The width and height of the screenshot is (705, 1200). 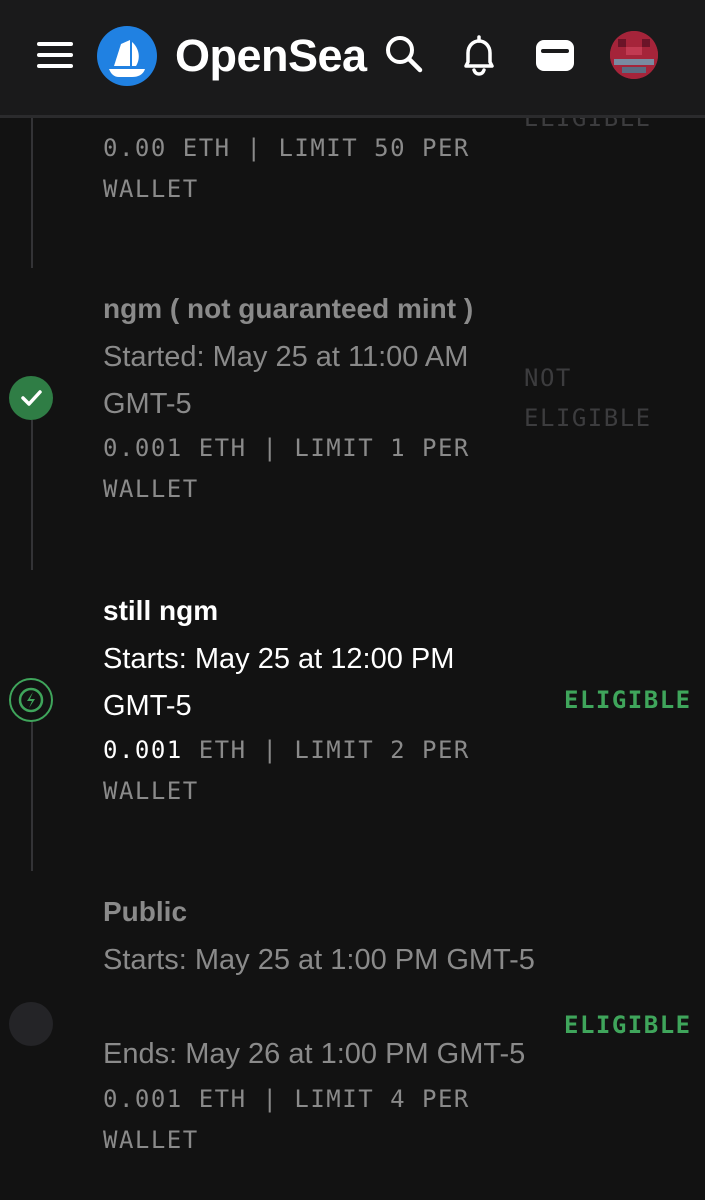 I want to click on phase-name: ngm ( not guaranteed mint ), so click(x=288, y=308).